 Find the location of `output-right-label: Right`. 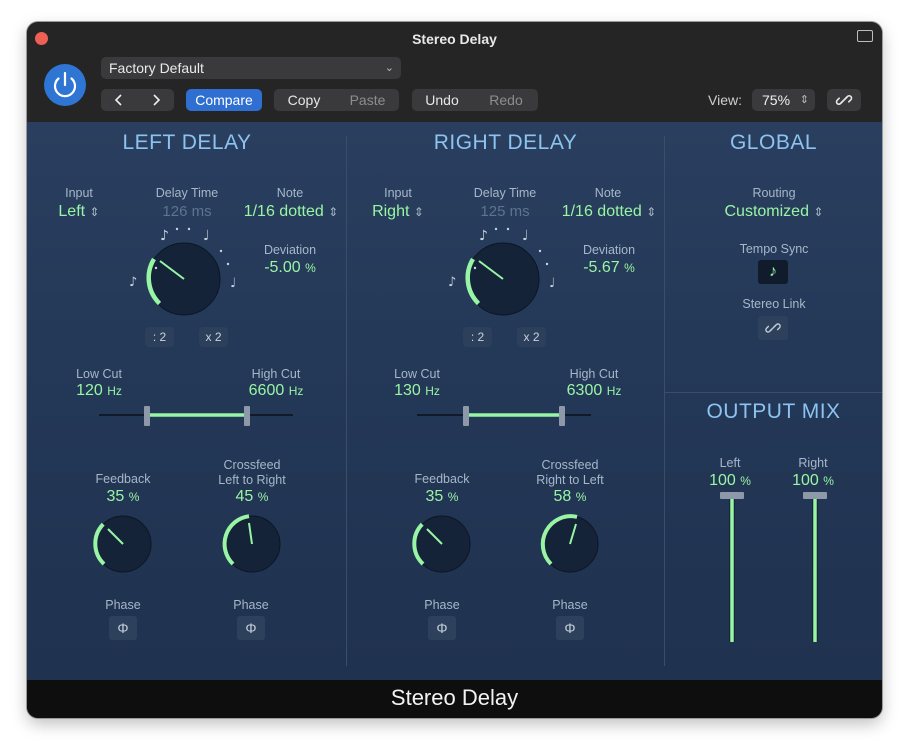

output-right-label: Right is located at coordinates (813, 463).